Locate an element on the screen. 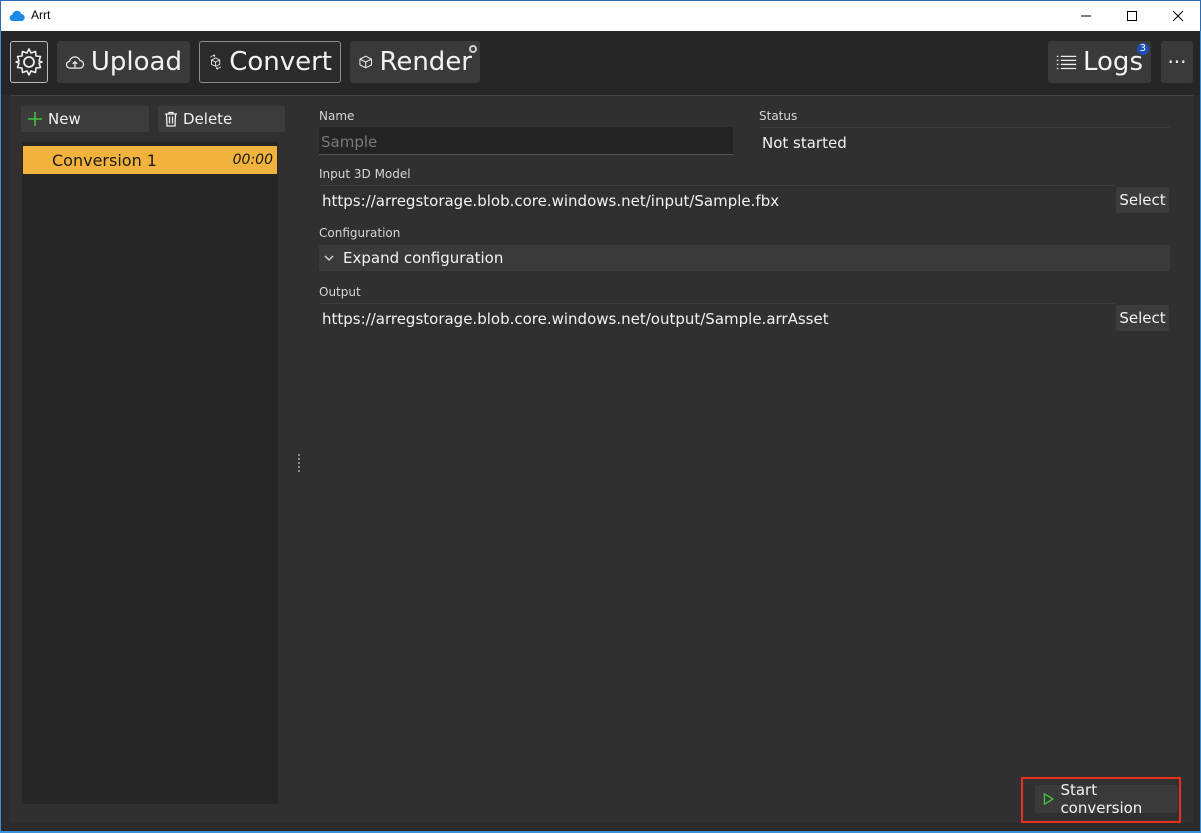  plus-icon is located at coordinates (35, 119).